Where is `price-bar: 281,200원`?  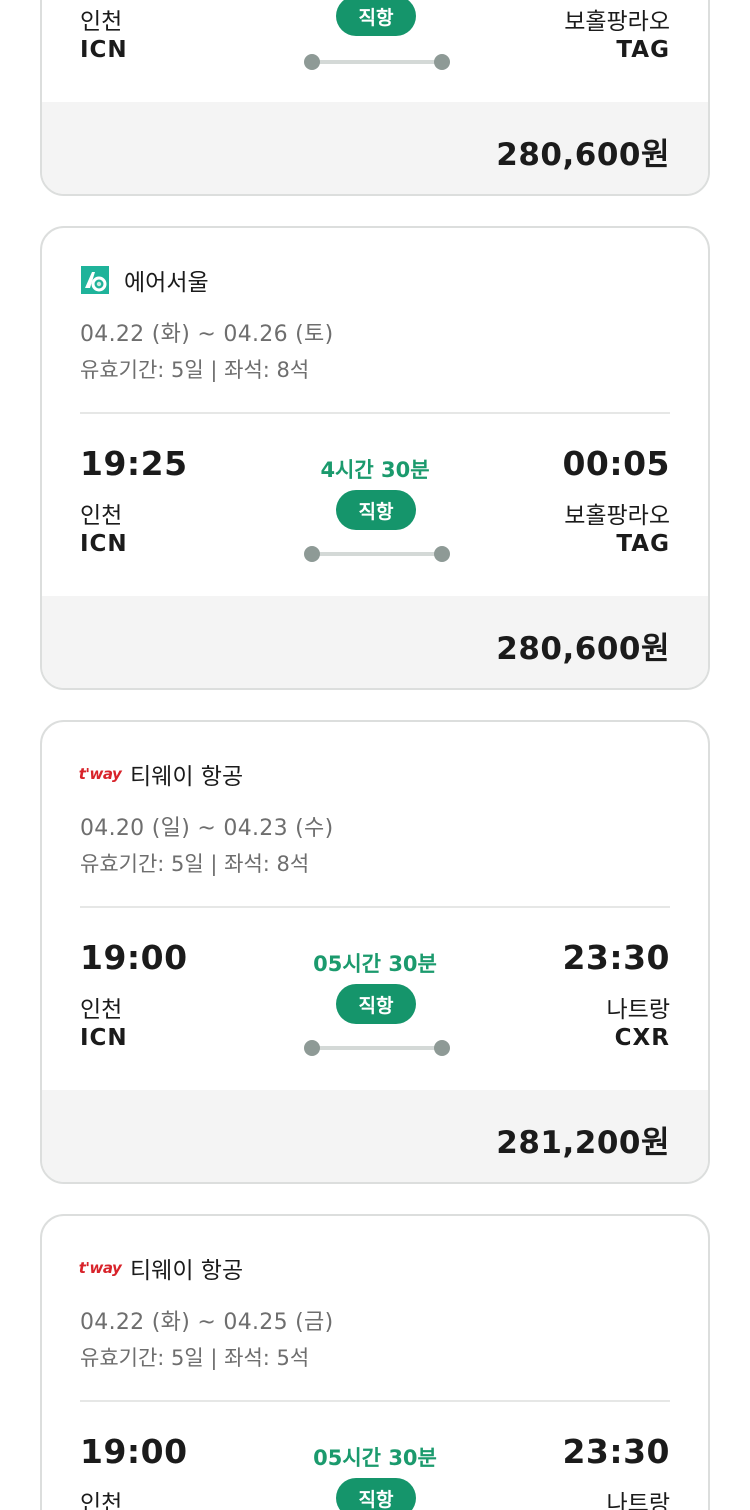
price-bar: 281,200원 is located at coordinates (375, 1136).